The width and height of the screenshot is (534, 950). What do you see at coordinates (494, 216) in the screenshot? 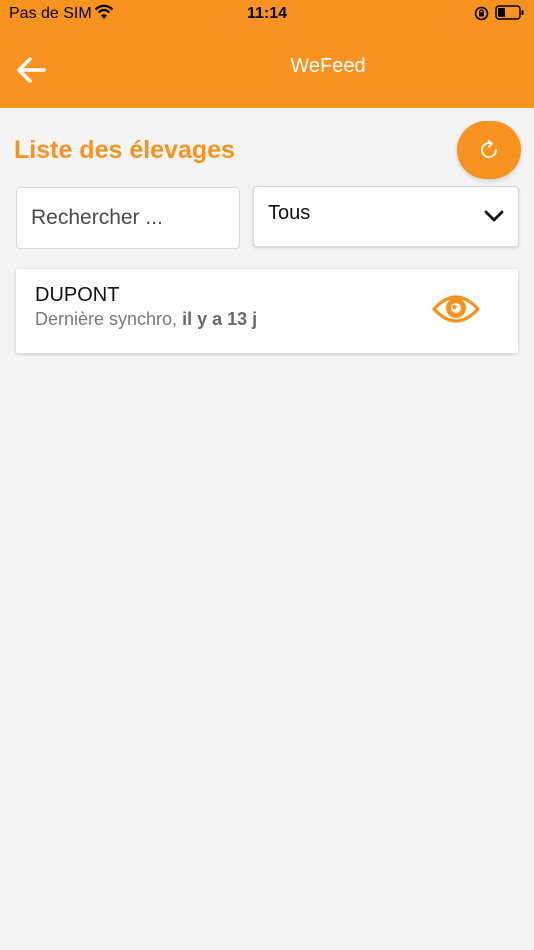
I see `chevron-down-icon` at bounding box center [494, 216].